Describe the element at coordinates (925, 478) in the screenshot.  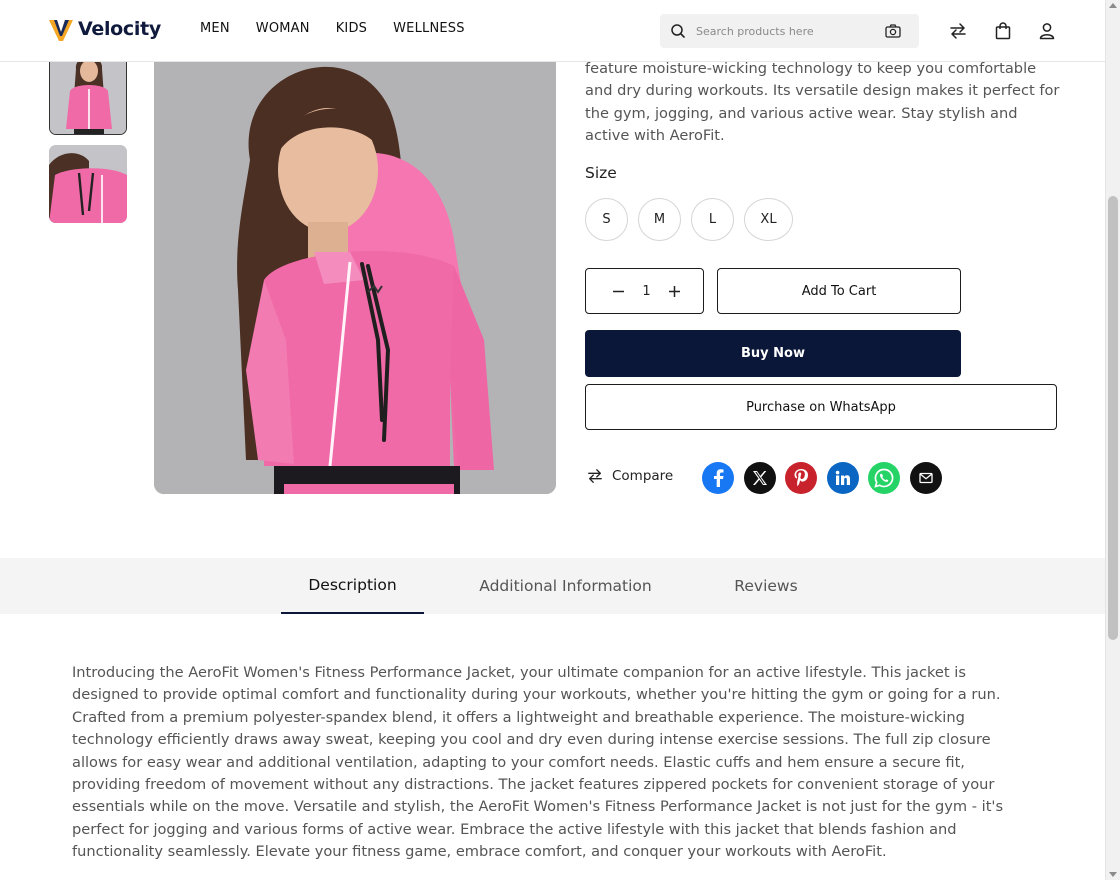
I see `email-icon` at that location.